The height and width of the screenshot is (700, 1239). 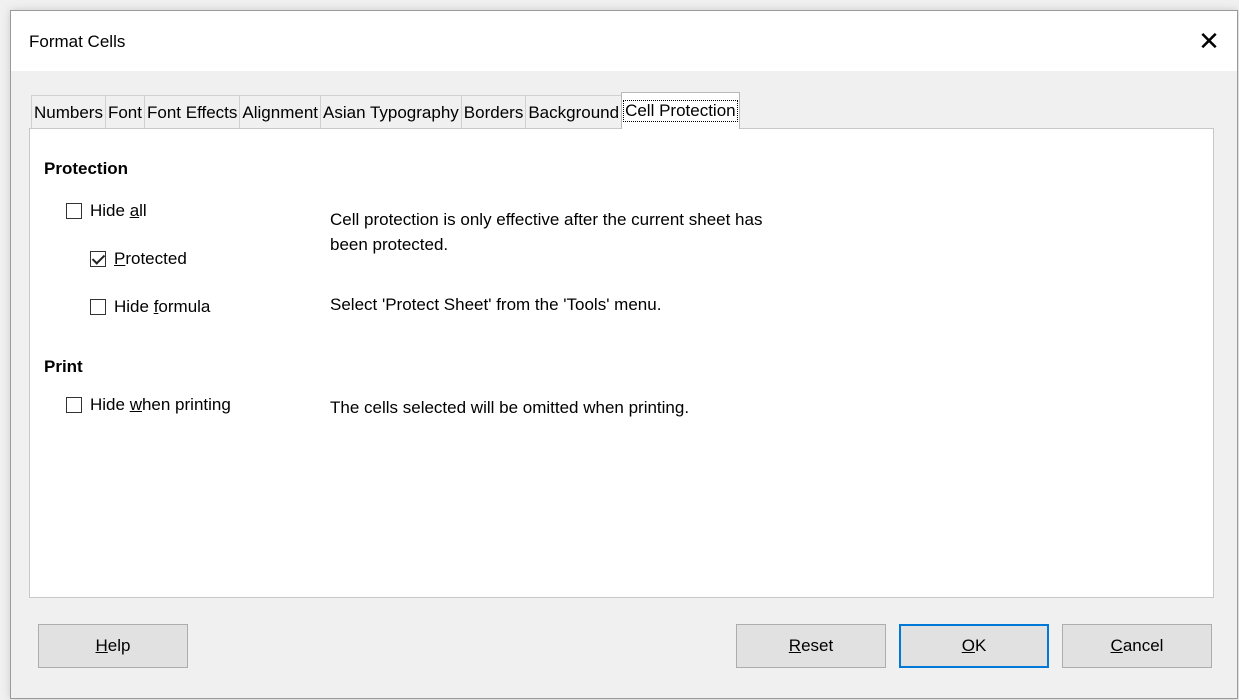 I want to click on protected-label: Protected, so click(x=150, y=258).